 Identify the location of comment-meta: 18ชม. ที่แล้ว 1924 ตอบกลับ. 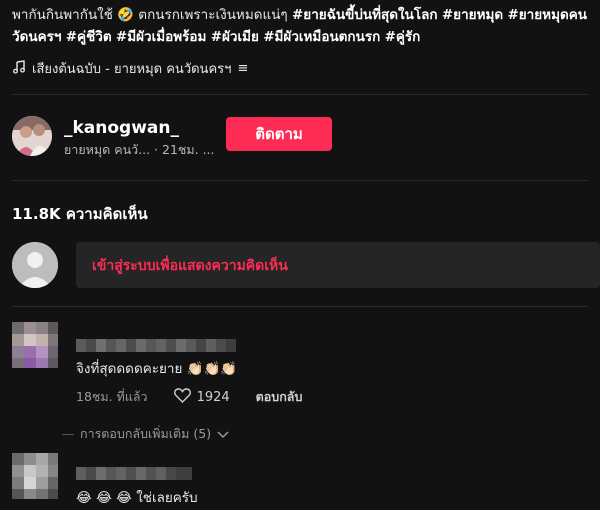
(189, 397).